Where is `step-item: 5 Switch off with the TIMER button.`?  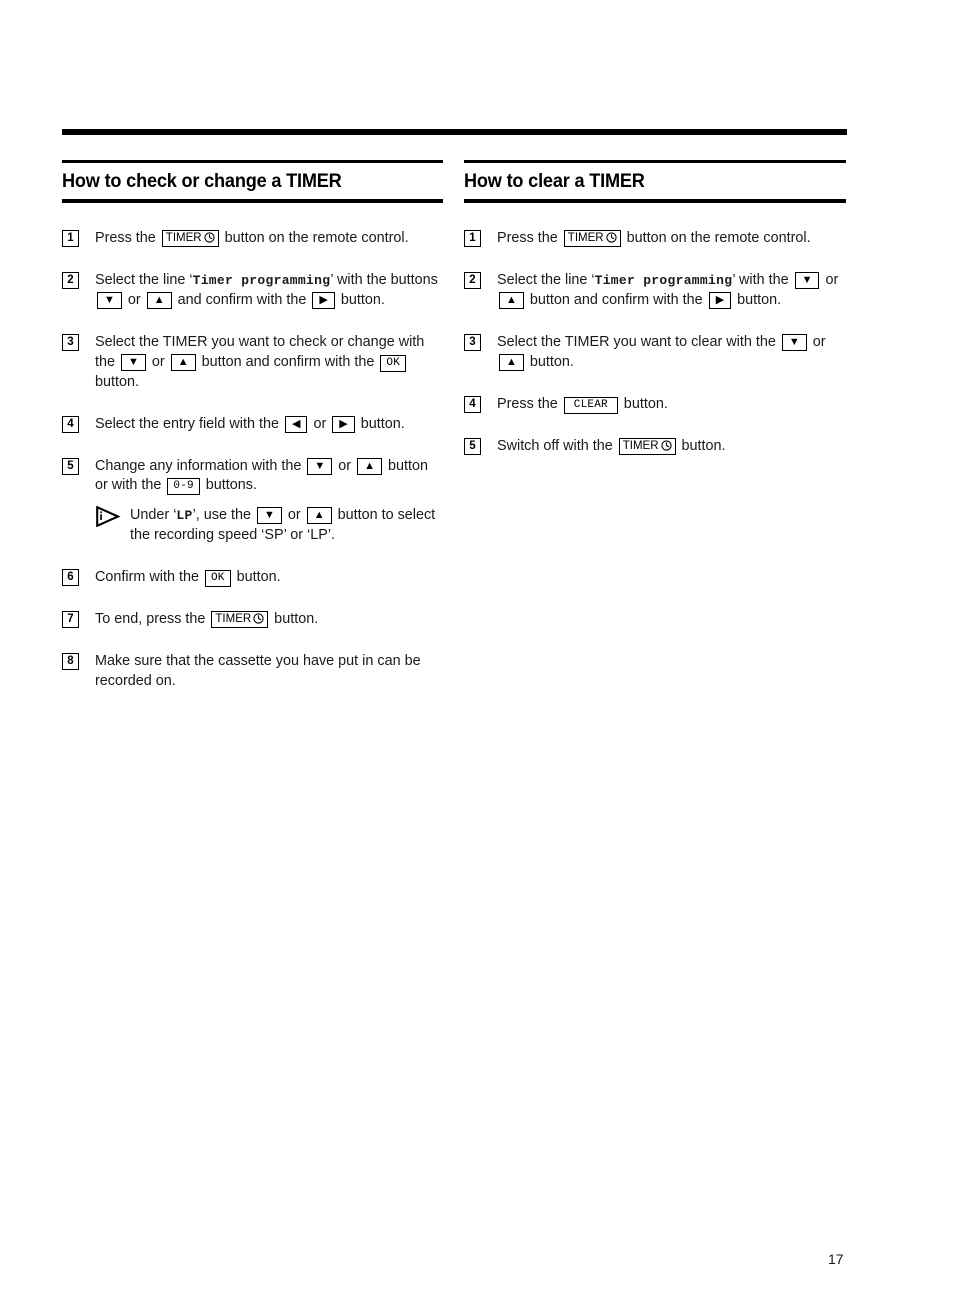
step-item: 5 Switch off with the TIMER button. is located at coordinates (655, 447).